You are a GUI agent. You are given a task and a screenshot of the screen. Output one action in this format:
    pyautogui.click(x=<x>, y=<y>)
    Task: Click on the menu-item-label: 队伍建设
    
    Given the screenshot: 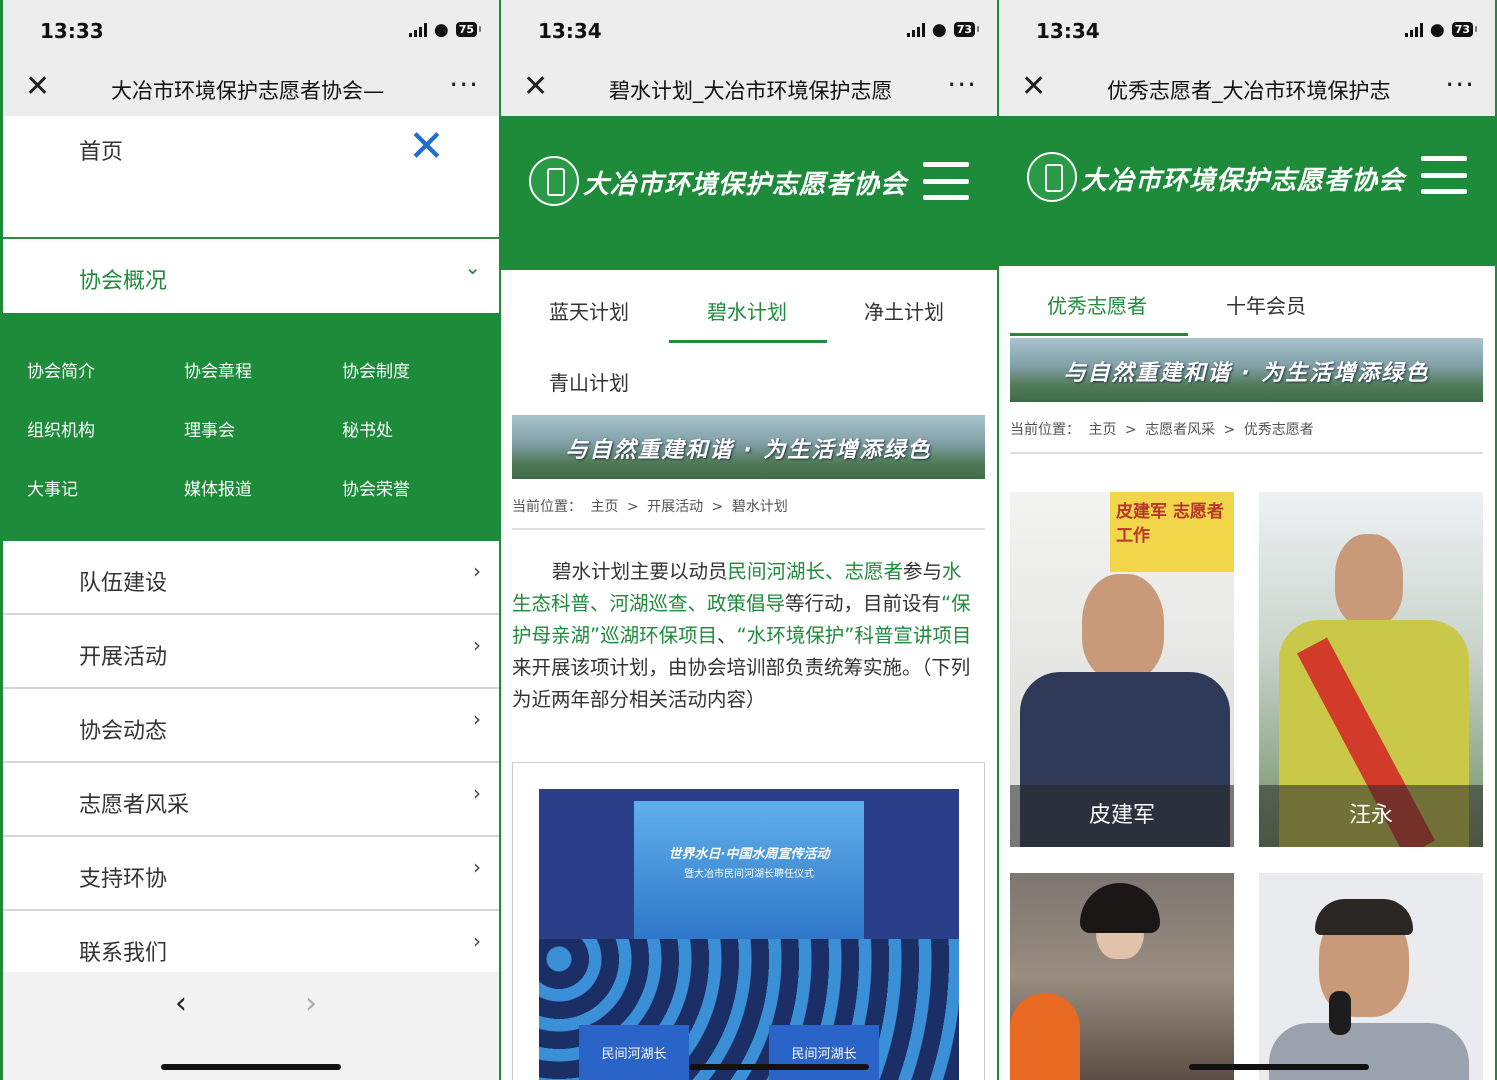 What is the action you would take?
    pyautogui.click(x=123, y=583)
    